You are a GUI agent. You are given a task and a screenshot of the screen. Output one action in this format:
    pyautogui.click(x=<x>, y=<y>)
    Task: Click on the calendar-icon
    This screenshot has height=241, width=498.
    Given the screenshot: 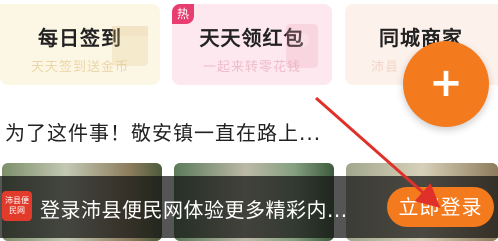 What is the action you would take?
    pyautogui.click(x=130, y=46)
    